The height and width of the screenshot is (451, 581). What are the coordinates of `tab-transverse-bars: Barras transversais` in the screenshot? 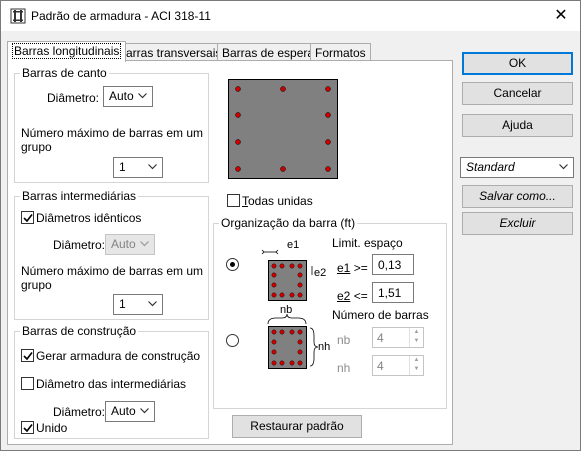 It's located at (170, 52).